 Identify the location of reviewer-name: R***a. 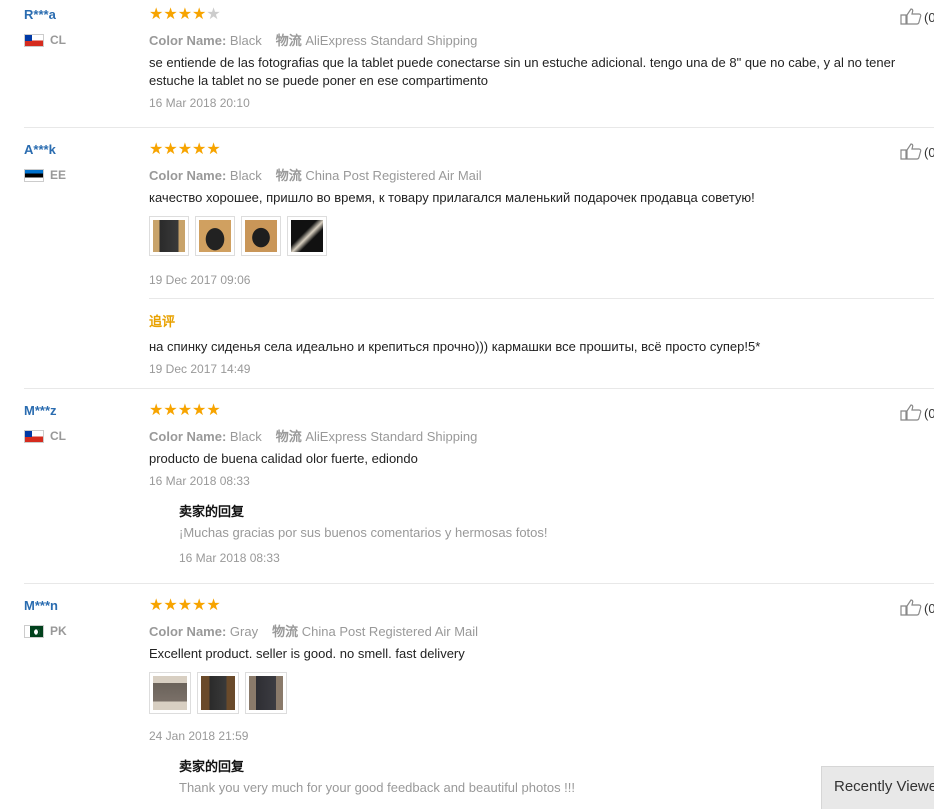
(40, 14).